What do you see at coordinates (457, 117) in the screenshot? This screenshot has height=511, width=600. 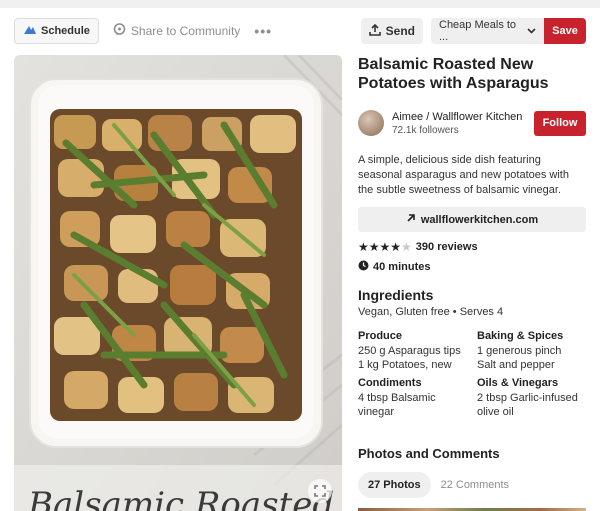 I see `author-name: Aimee / Wallflower Kitchen` at bounding box center [457, 117].